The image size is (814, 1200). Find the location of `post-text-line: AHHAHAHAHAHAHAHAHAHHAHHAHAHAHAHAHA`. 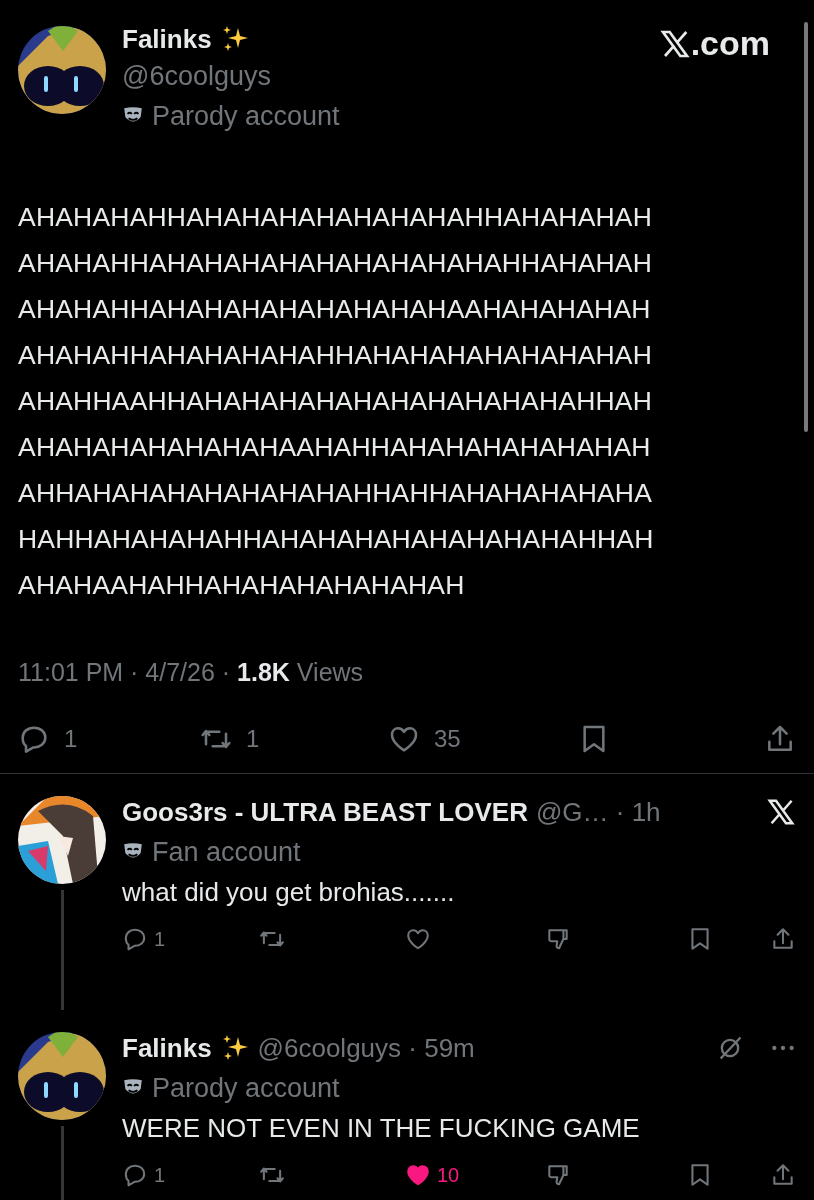

post-text-line: AHHAHAHAHAHAHAHAHAHHAHHAHAHAHAHAHA is located at coordinates (336, 493).